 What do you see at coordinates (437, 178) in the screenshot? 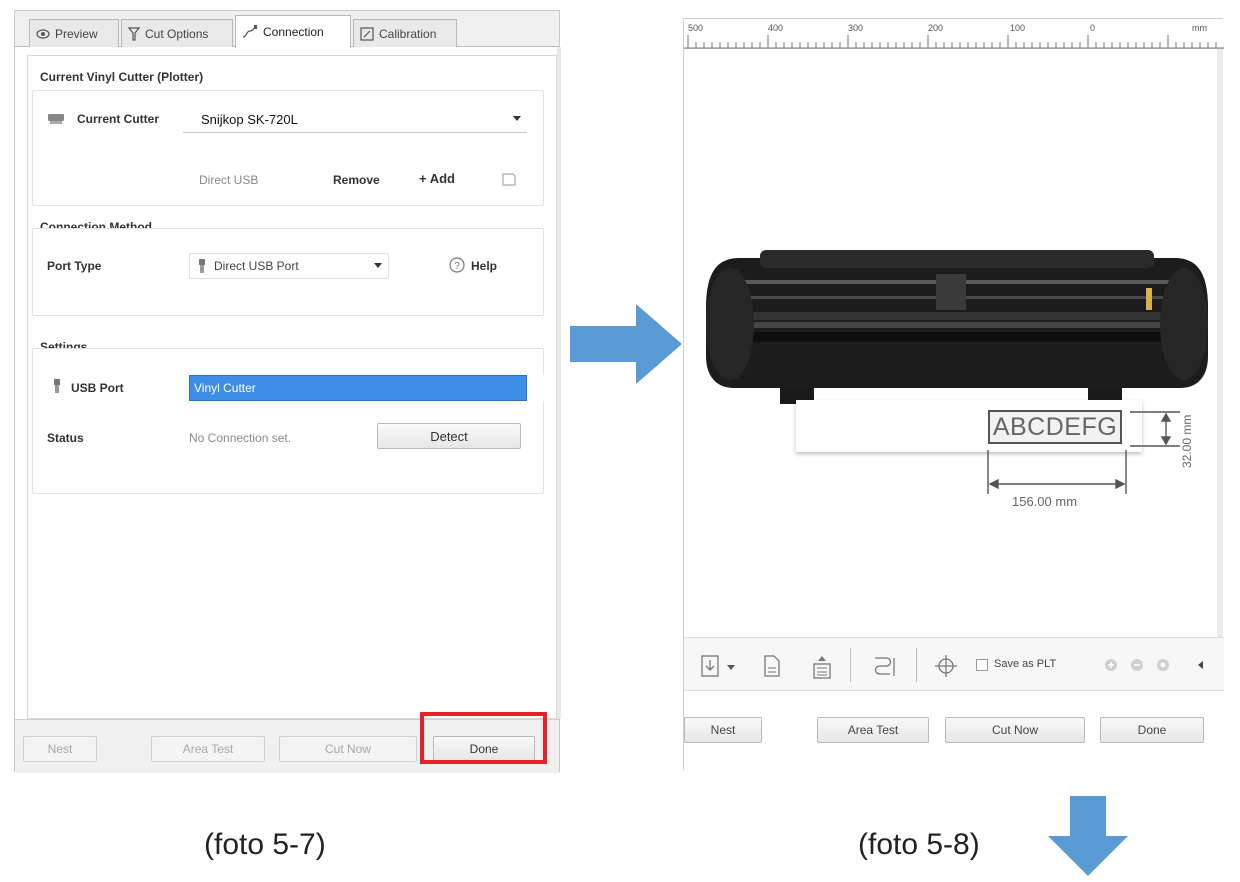
I see `add-cutter-button: + Add` at bounding box center [437, 178].